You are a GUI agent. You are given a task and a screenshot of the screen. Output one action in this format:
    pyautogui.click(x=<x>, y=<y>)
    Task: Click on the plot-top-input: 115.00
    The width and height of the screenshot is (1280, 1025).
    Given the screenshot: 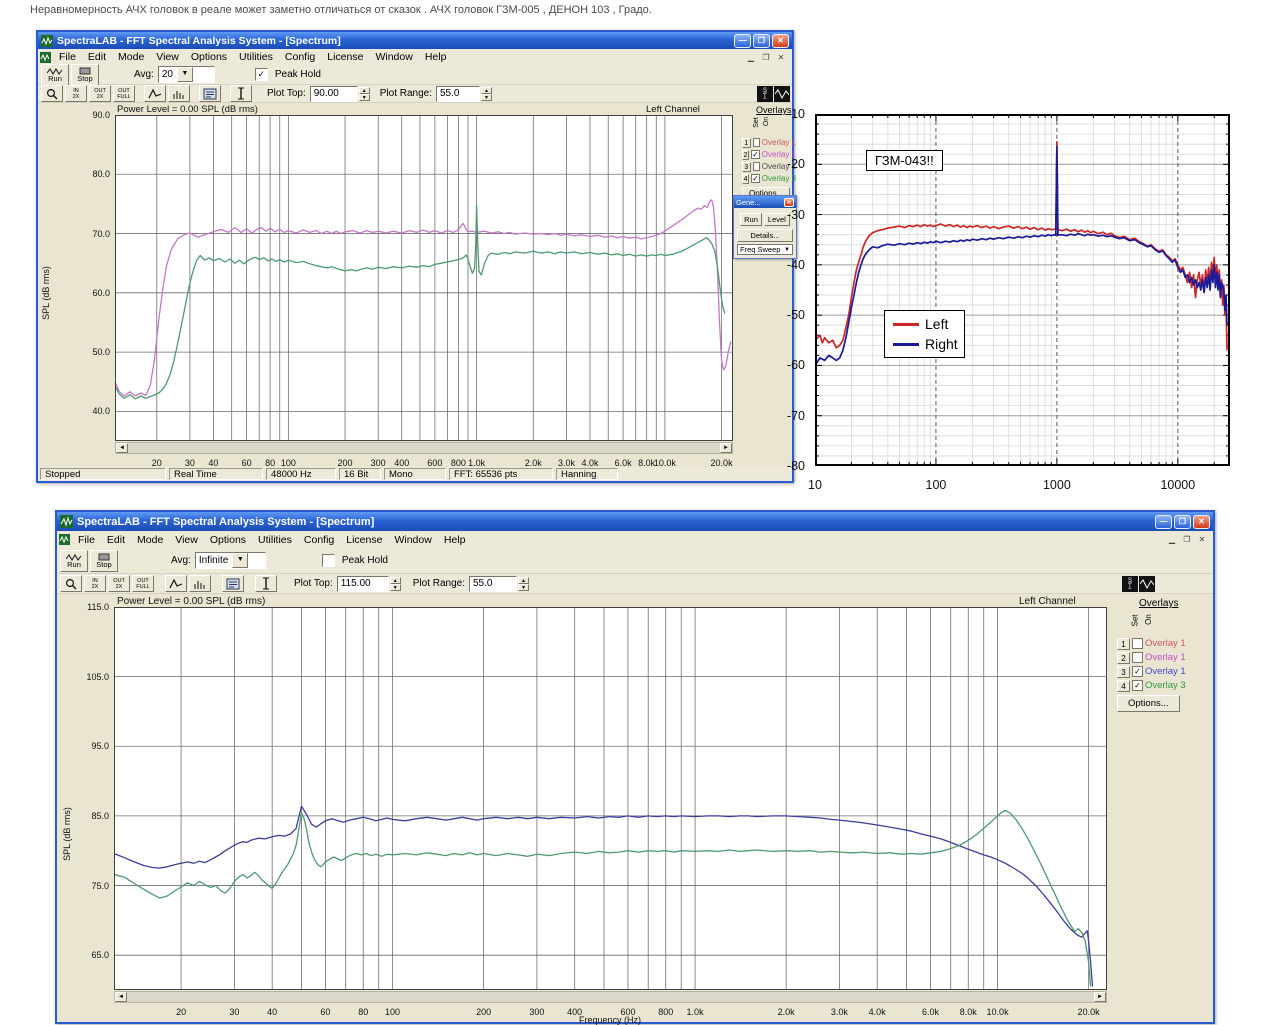 What is the action you would take?
    pyautogui.click(x=362, y=583)
    